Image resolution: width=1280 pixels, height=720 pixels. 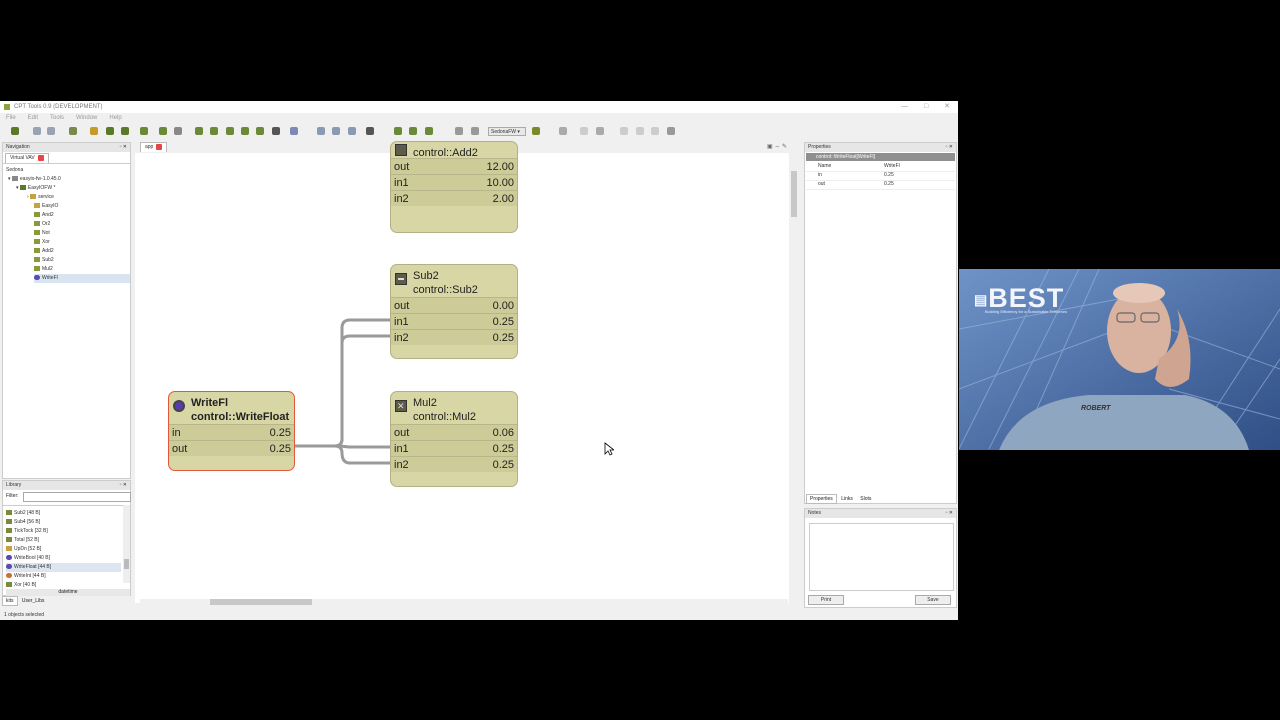 What do you see at coordinates (40, 197) in the screenshot?
I see `tree-item: › service` at bounding box center [40, 197].